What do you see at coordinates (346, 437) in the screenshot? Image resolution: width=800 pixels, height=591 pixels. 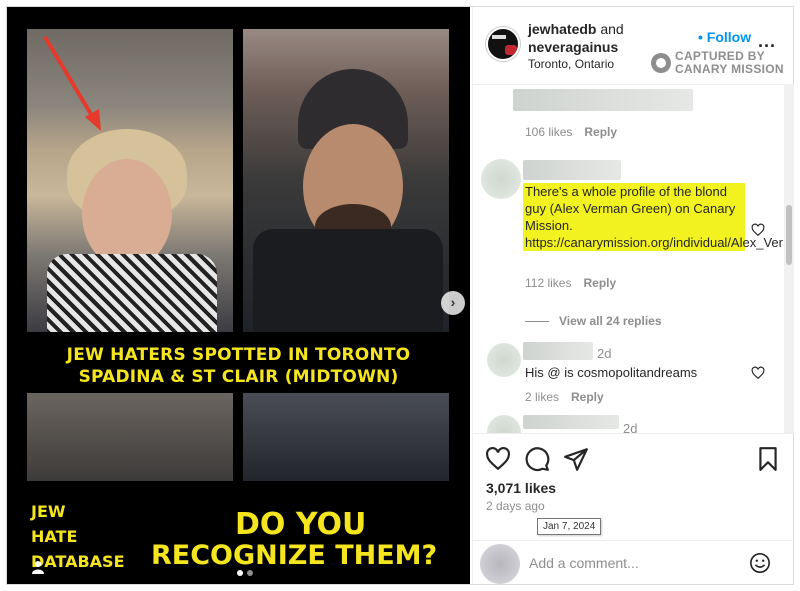 I see `photo-bottom-right` at bounding box center [346, 437].